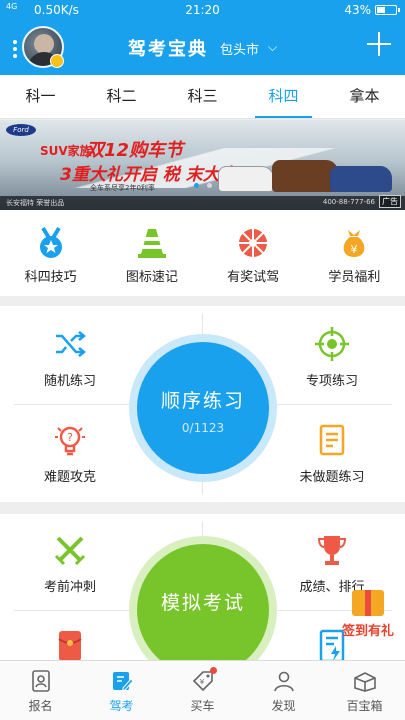 The image size is (405, 720). What do you see at coordinates (151, 277) in the screenshot?
I see `feature-label: 图标速记` at bounding box center [151, 277].